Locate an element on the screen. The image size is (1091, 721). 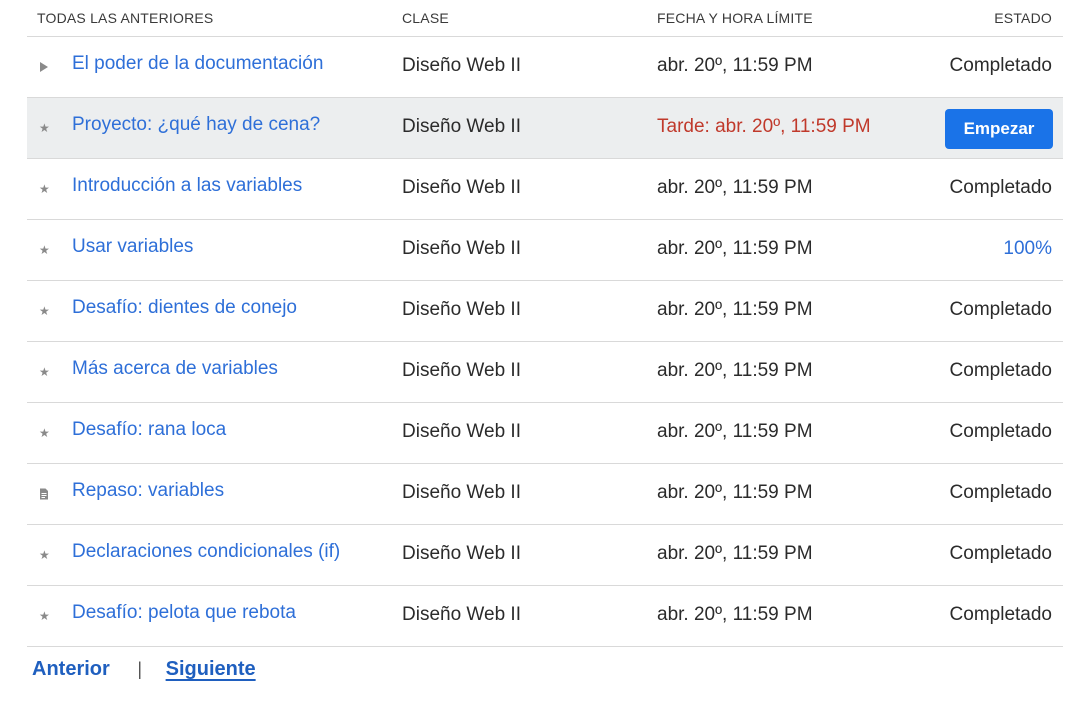
pagination: Anterior | Siguiente is located at coordinates (144, 669).